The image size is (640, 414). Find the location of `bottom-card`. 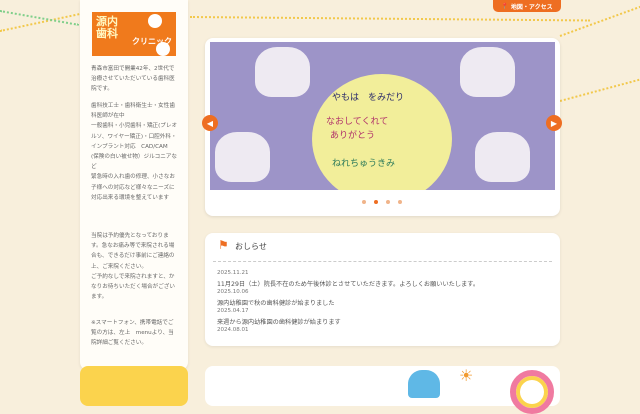

bottom-card is located at coordinates (382, 386).